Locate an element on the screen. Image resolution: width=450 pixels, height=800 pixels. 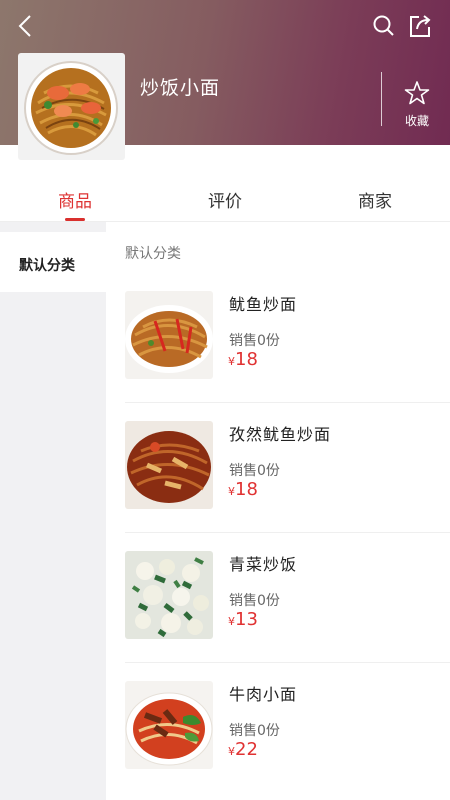
product-item: 牛肉小面 销售0份 ¥22 is located at coordinates (287, 740).